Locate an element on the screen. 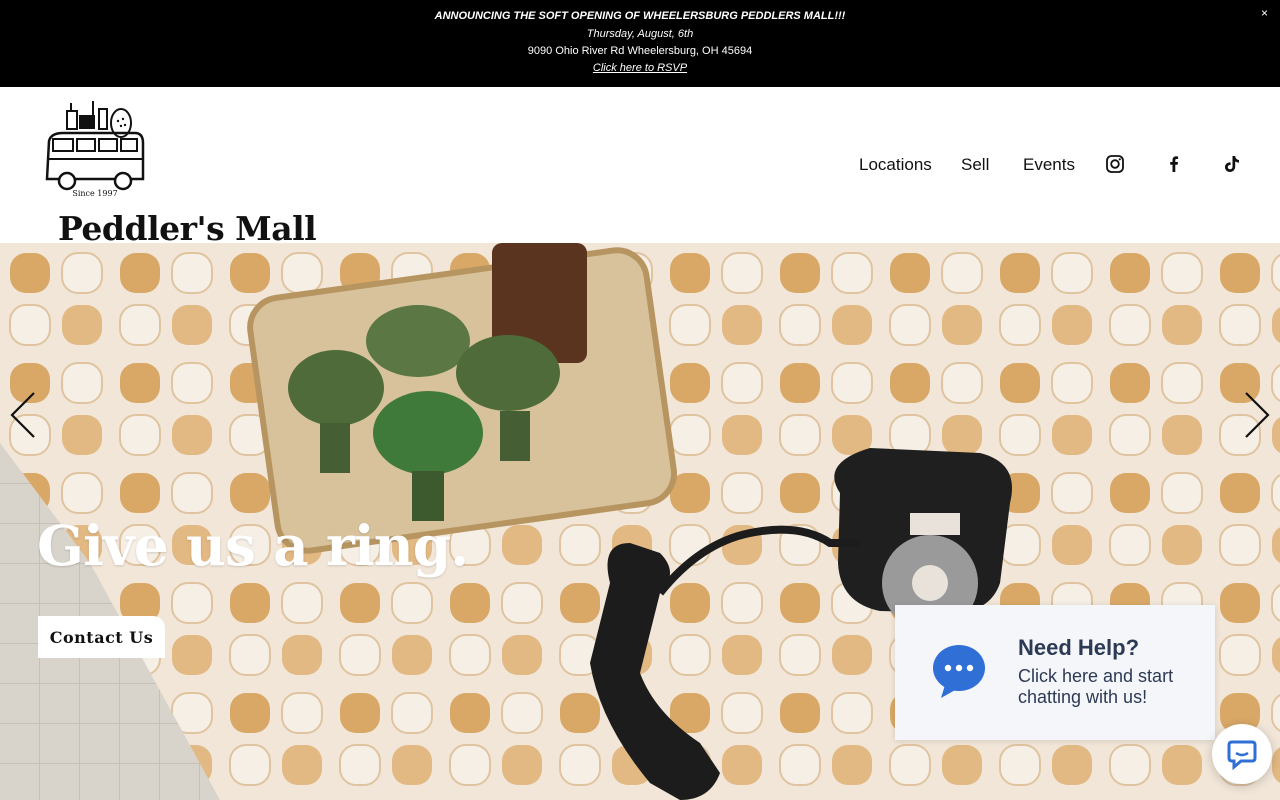 This screenshot has width=1280, height=800. chat-launcher-button is located at coordinates (1242, 754).